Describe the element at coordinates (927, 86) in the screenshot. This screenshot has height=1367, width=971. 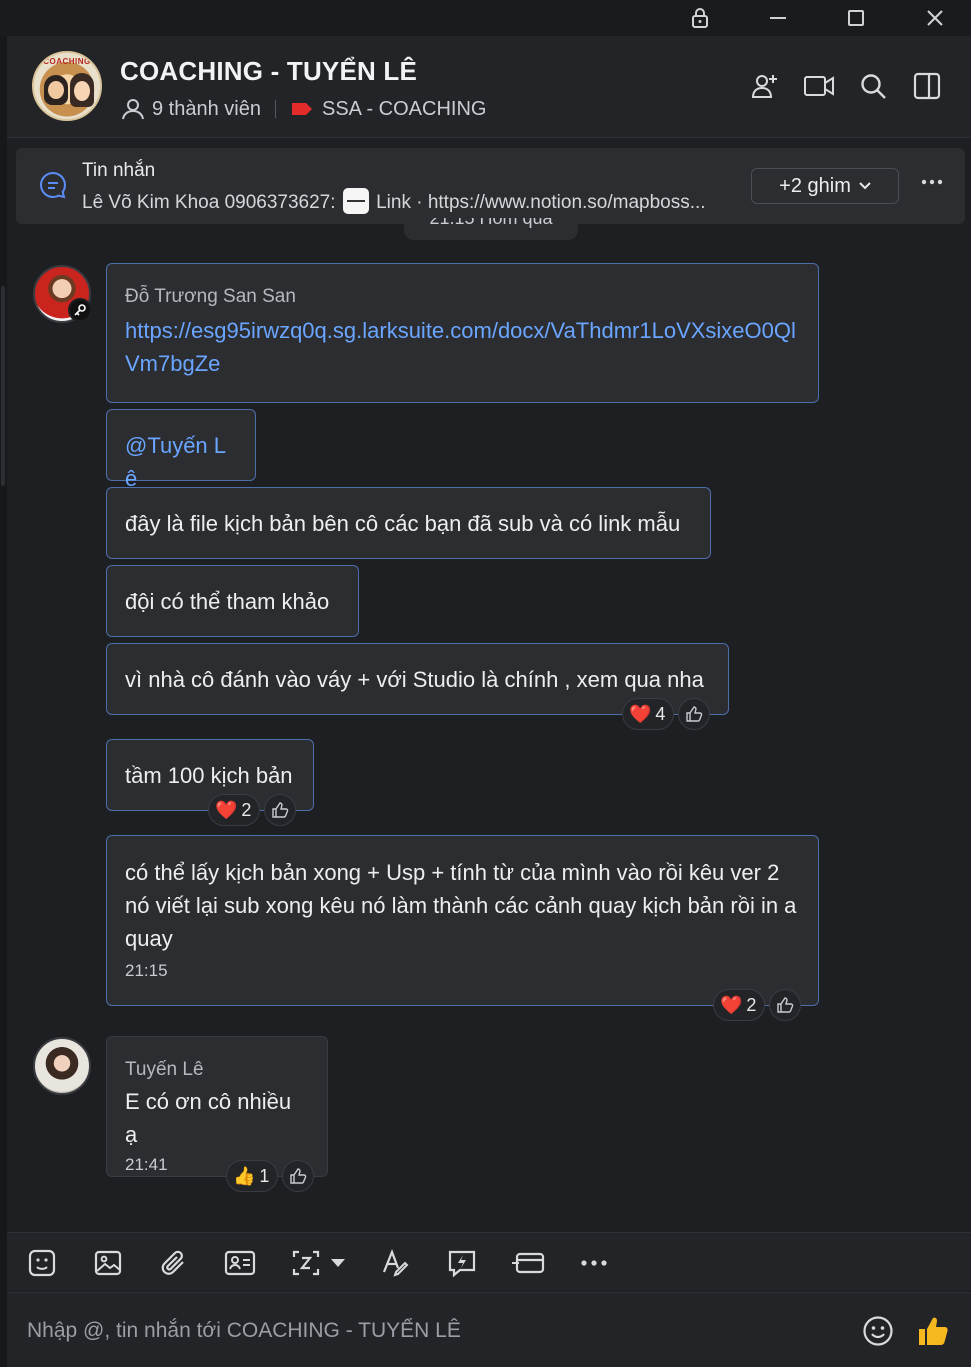
I see `side-panel-icon` at that location.